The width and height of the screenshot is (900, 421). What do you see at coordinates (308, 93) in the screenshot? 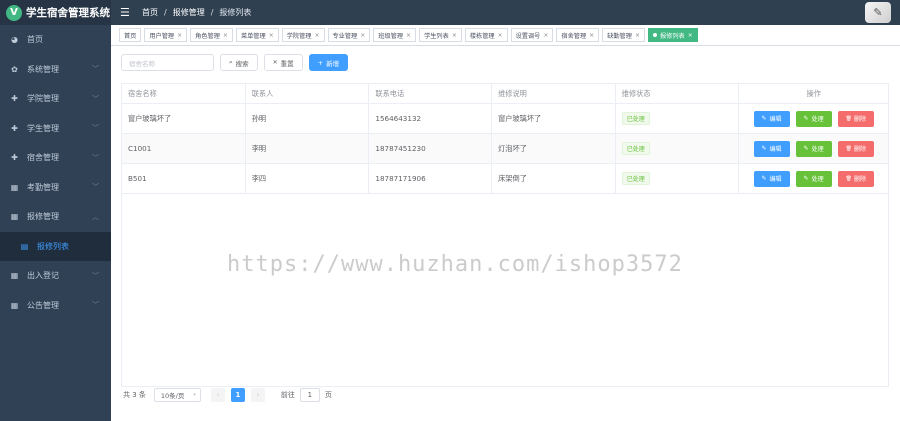
I see `column-header: 联系人` at bounding box center [308, 93].